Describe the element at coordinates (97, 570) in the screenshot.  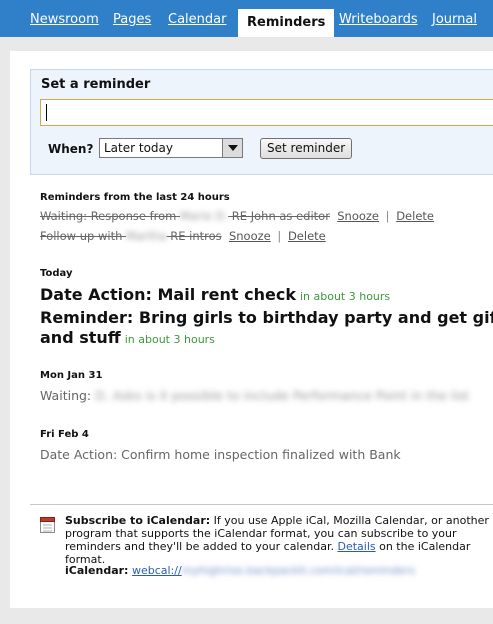
I see `ical-label: iCalendar:` at that location.